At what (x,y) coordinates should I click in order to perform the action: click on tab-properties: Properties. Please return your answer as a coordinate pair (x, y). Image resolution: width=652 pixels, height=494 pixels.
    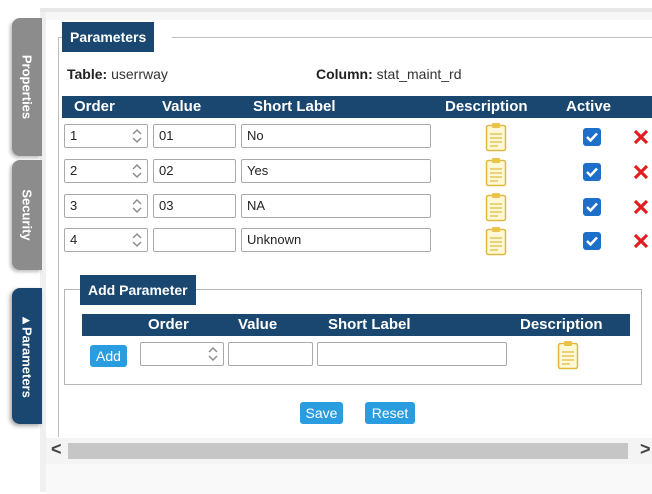
    Looking at the image, I should click on (27, 87).